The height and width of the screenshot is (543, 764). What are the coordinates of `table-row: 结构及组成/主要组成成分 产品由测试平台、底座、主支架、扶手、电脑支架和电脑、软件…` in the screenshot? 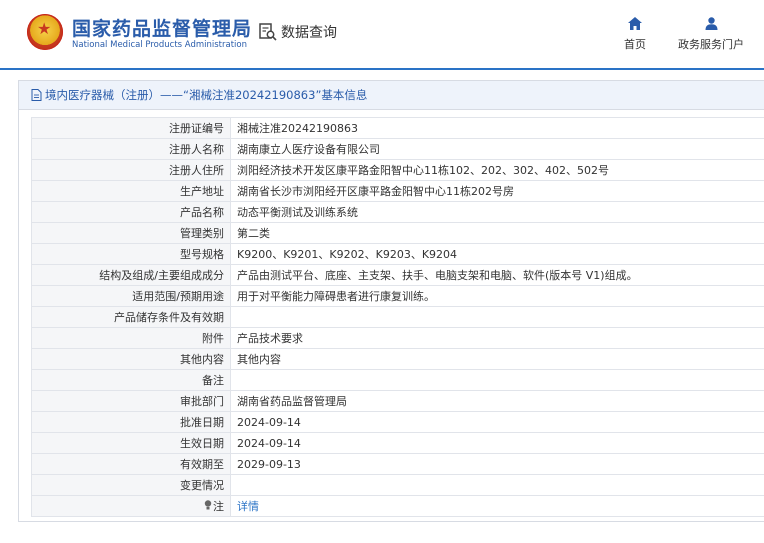 It's located at (397, 275).